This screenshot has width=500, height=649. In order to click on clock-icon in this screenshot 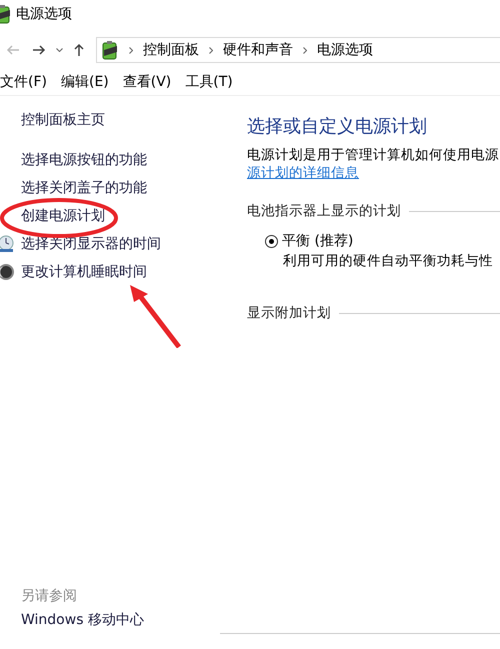, I will do `click(7, 244)`.